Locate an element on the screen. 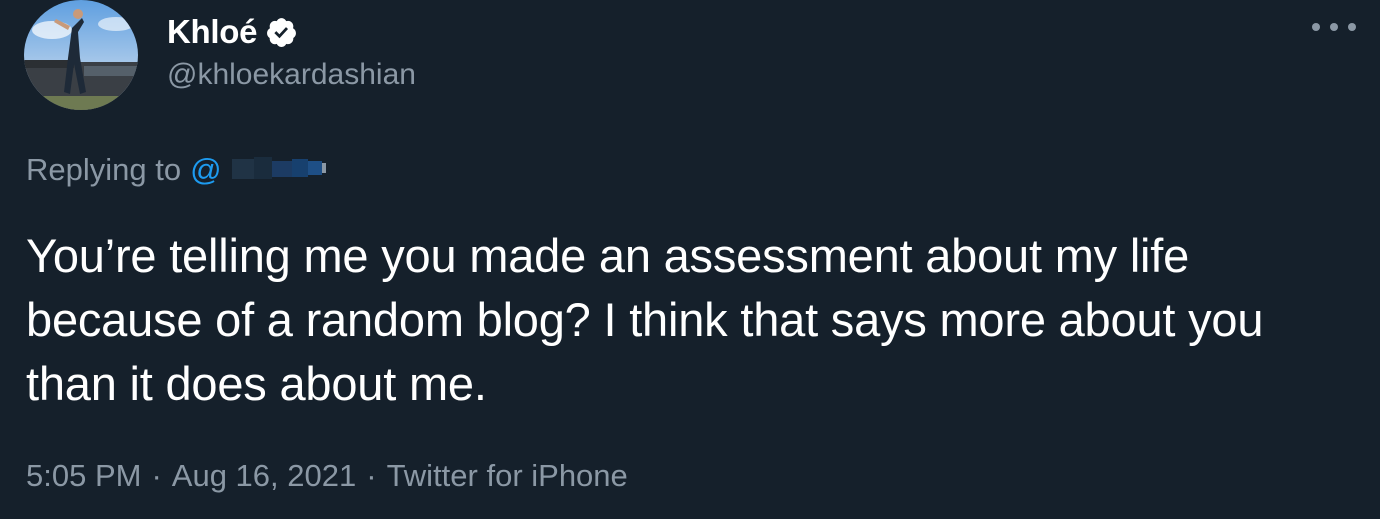 The image size is (1380, 519). replying-to-label: Replying to is located at coordinates (104, 169).